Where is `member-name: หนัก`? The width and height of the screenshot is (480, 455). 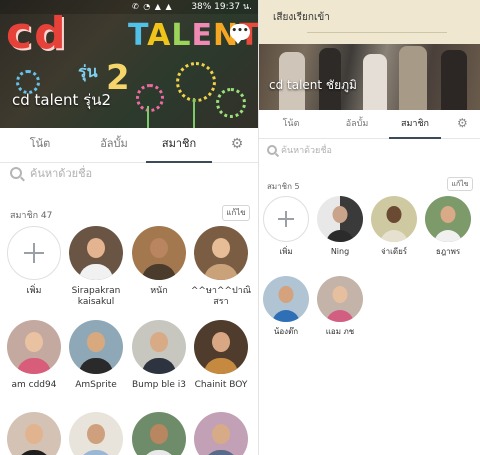
member-name: หนัก is located at coordinates (159, 291).